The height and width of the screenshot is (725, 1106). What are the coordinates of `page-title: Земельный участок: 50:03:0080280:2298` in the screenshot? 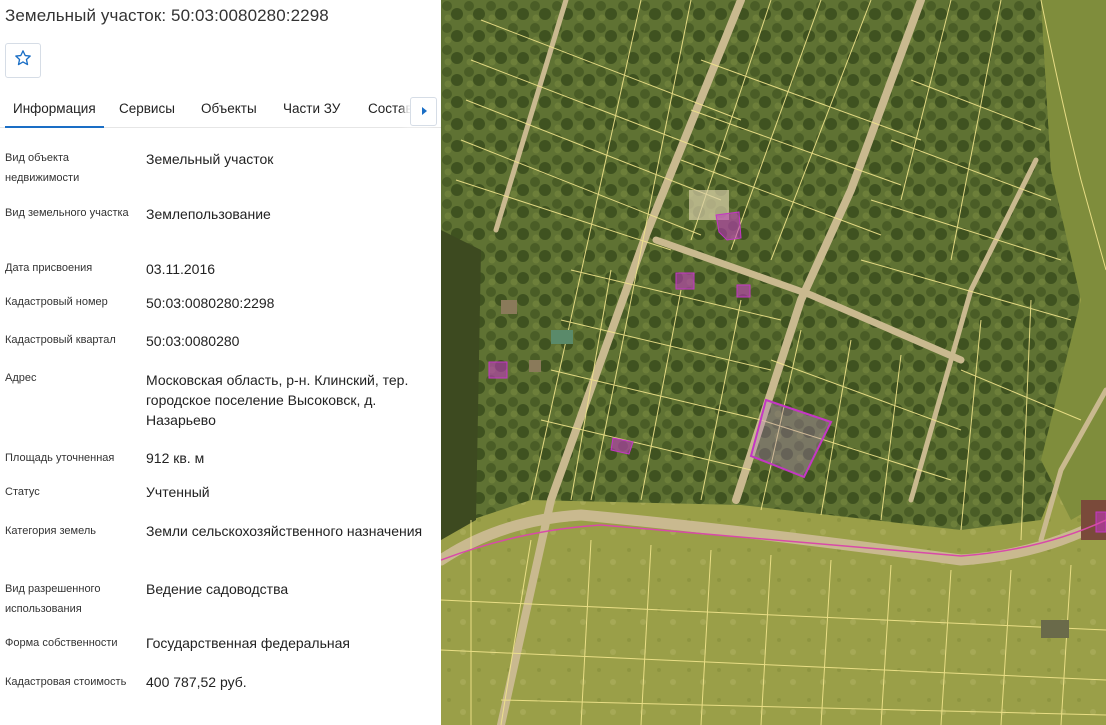 It's located at (167, 15).